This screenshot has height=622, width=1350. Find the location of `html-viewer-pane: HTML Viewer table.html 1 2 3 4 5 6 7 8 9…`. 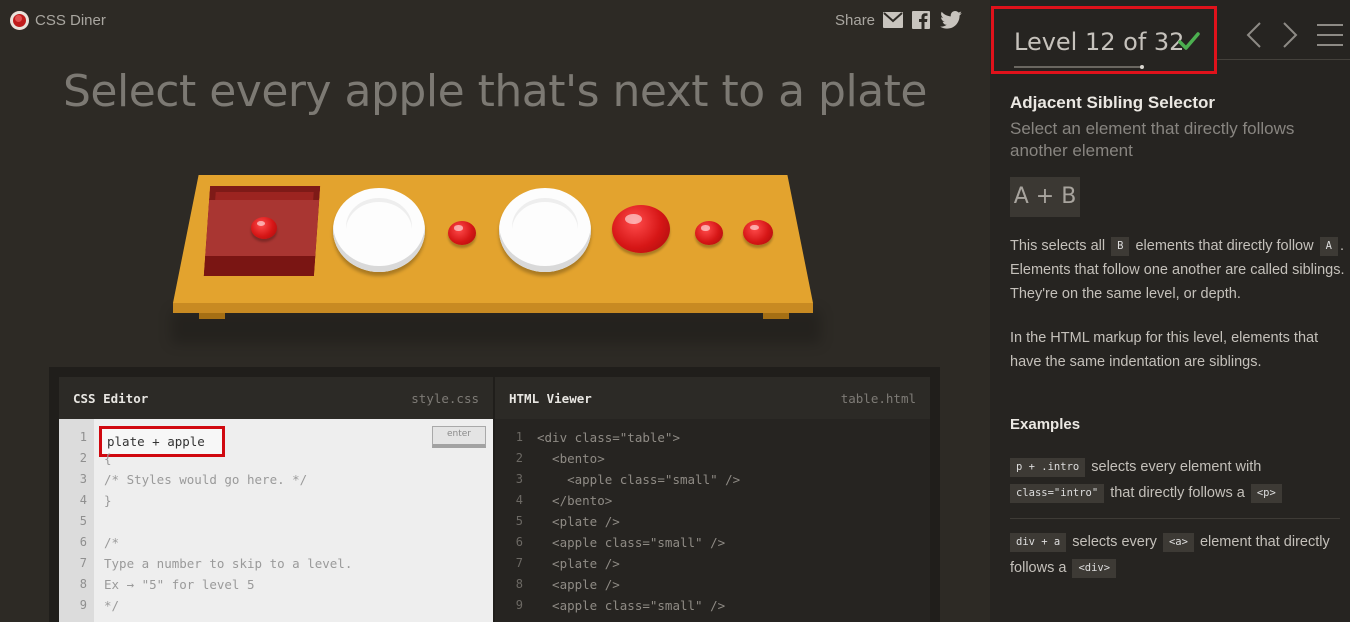

html-viewer-pane: HTML Viewer table.html 1 2 3 4 5 6 7 8 9… is located at coordinates (712, 499).